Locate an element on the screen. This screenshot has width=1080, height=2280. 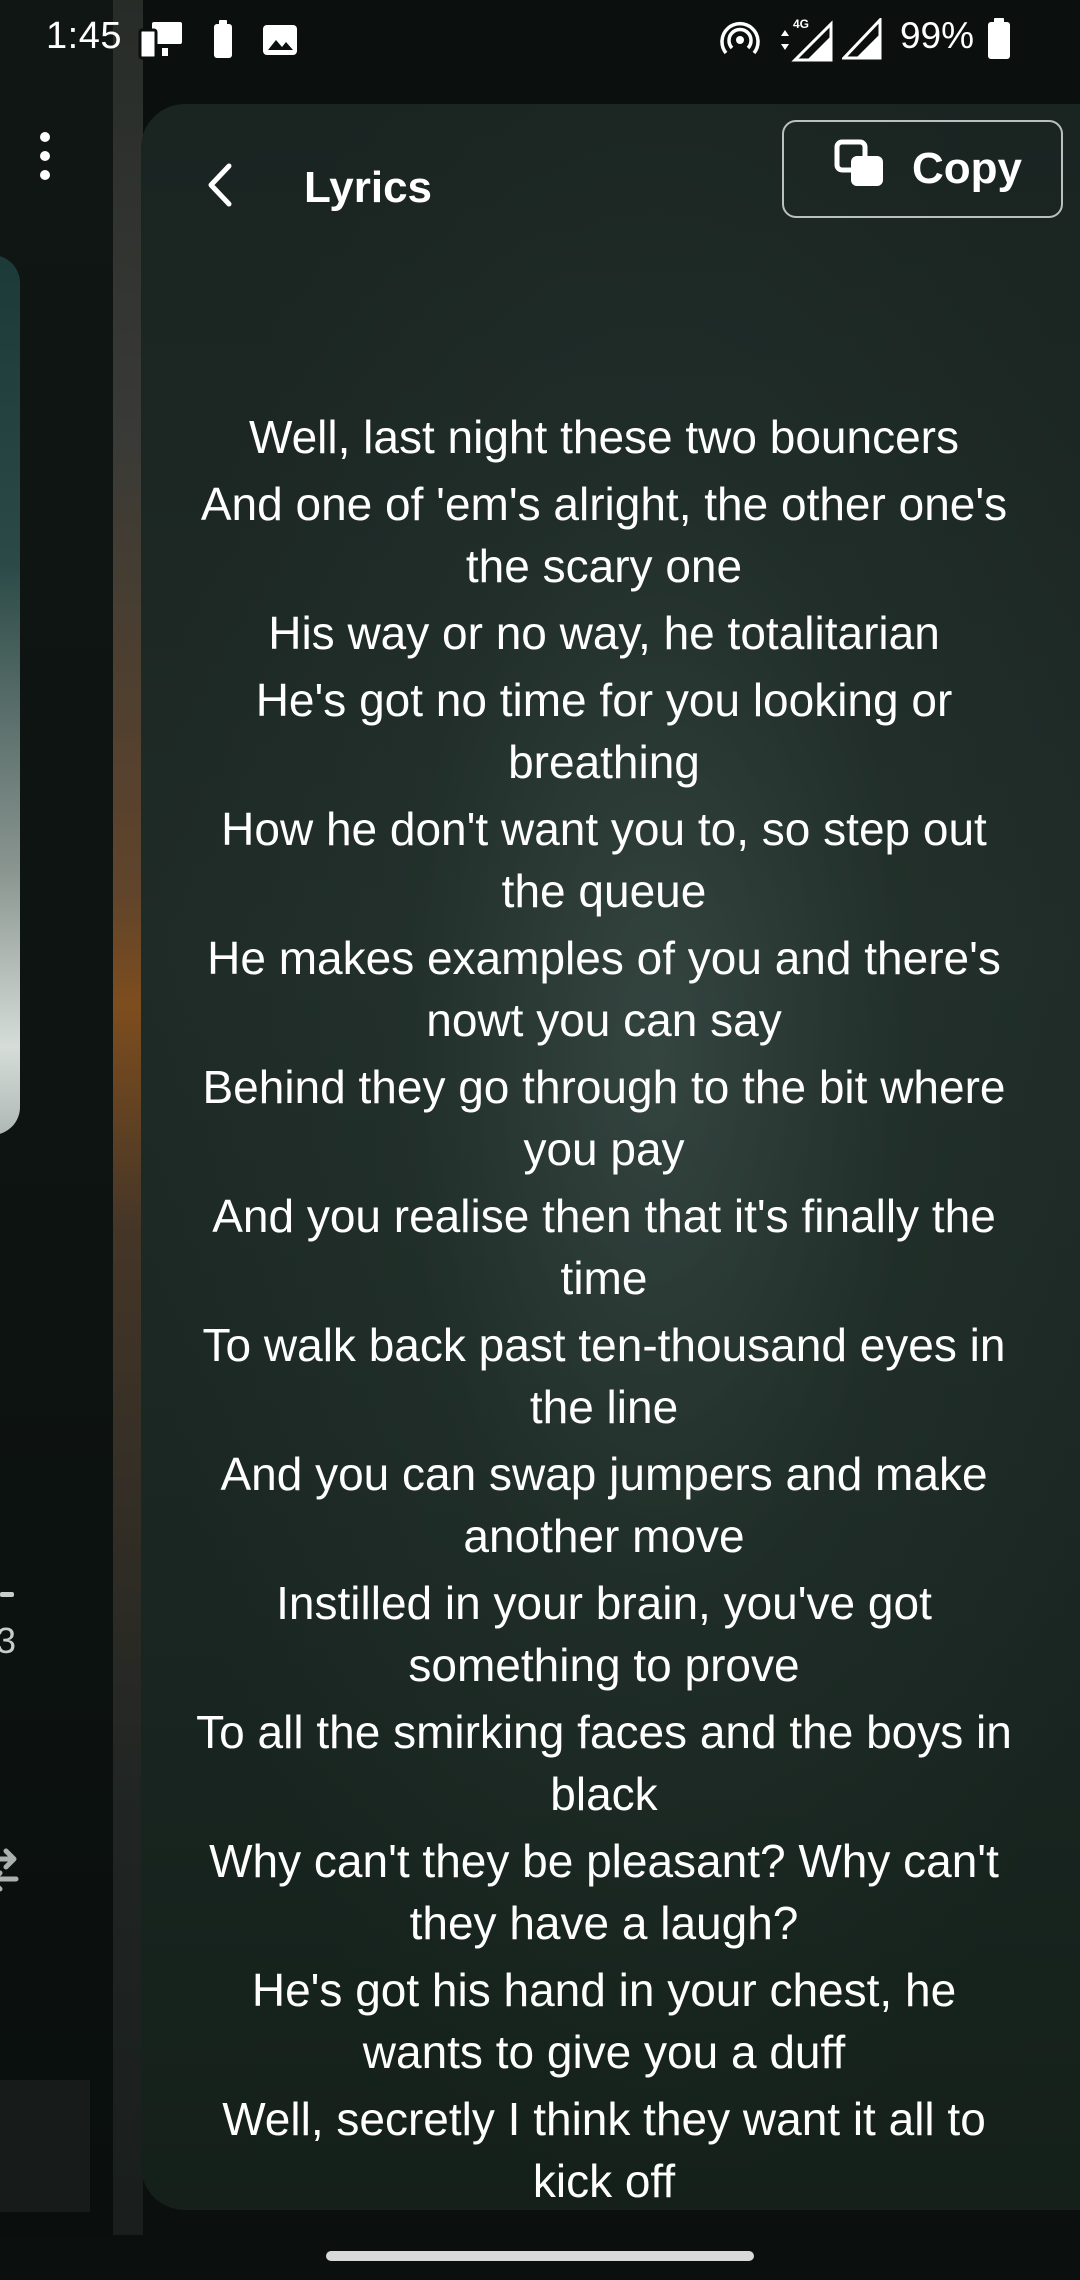
copy-icon is located at coordinates (860, 169).